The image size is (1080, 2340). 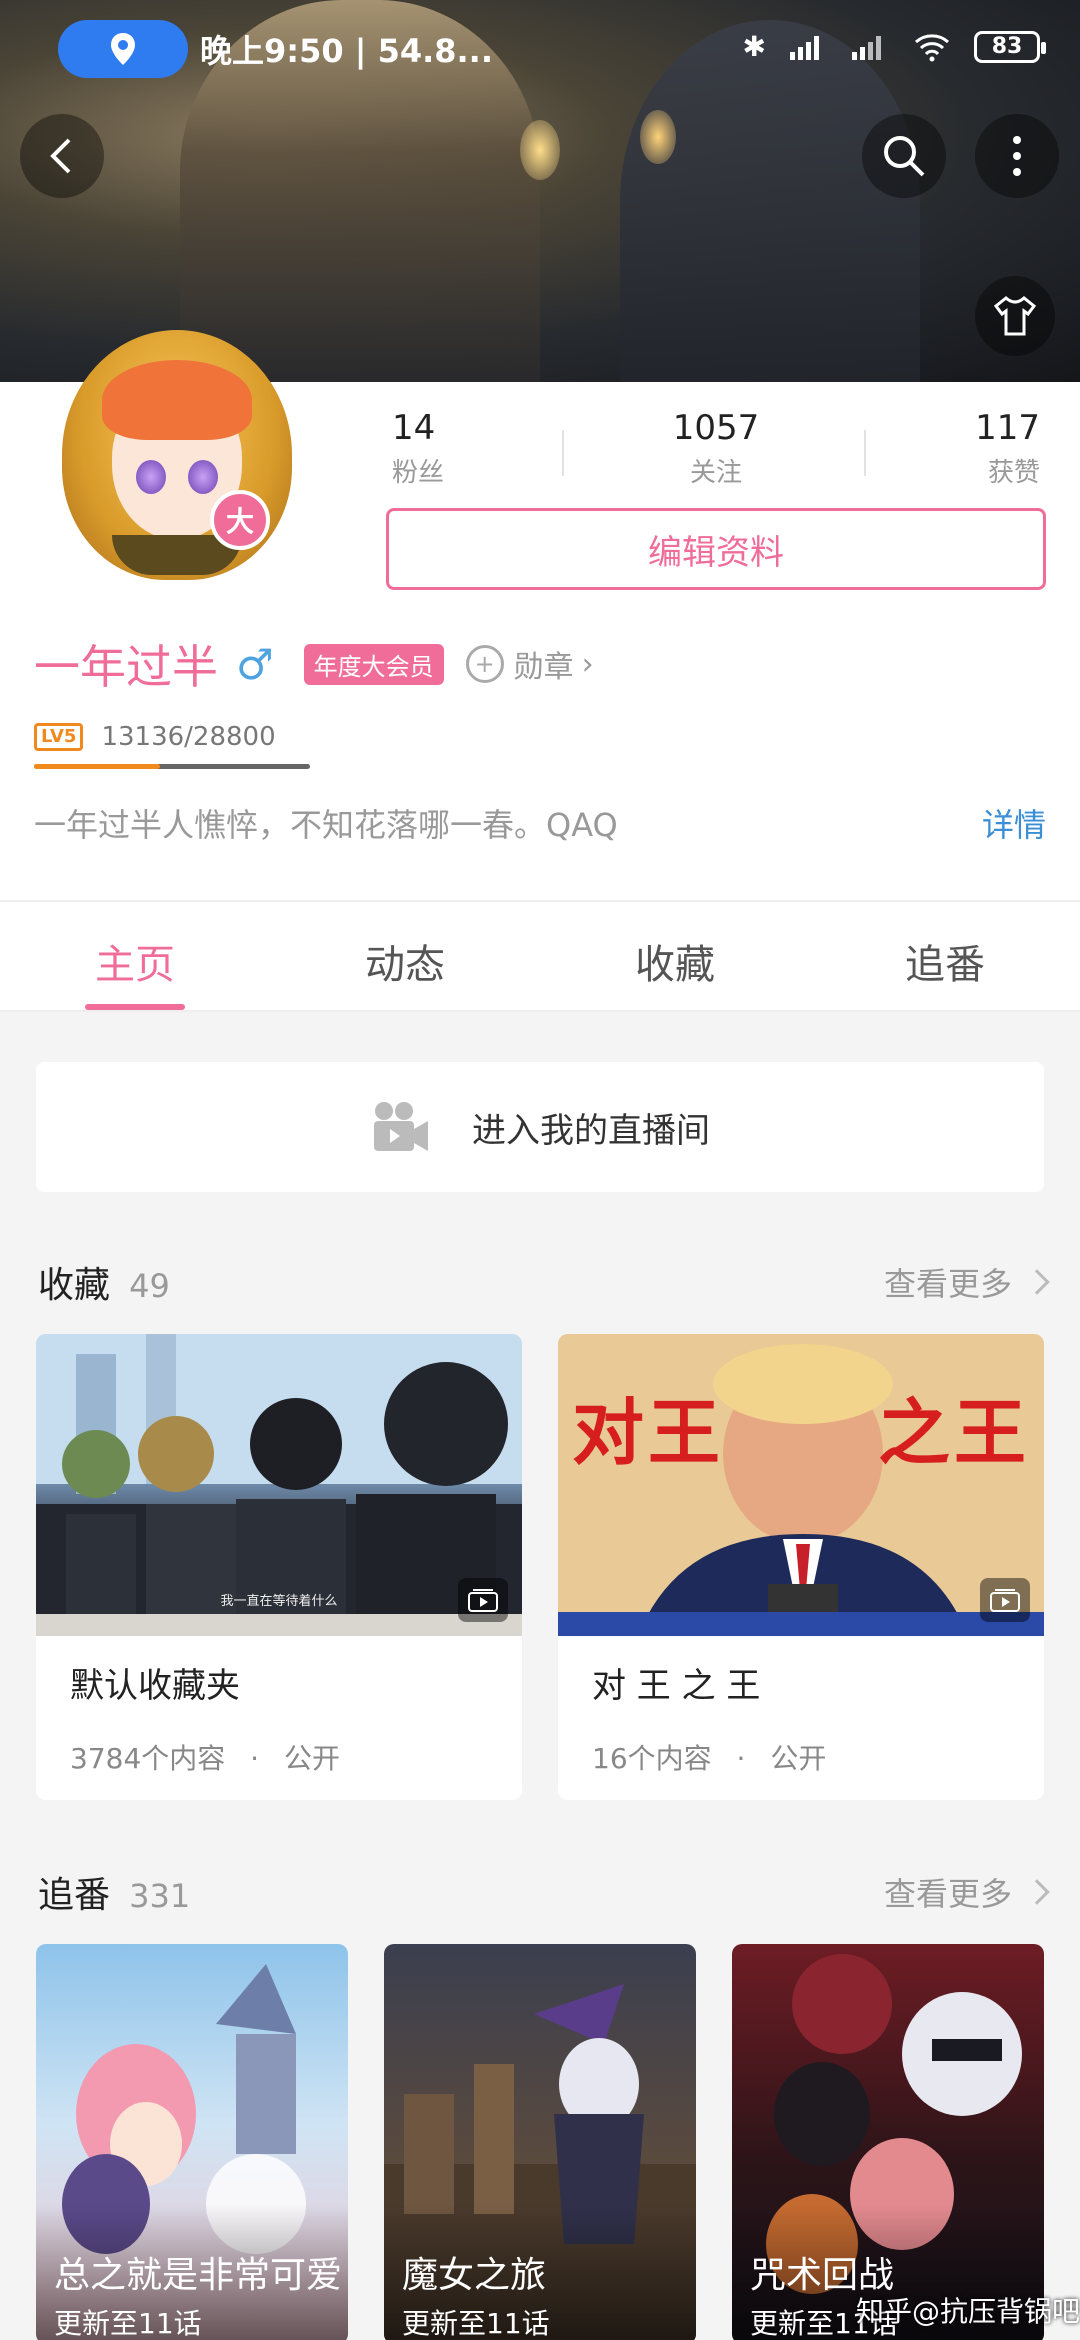 I want to click on favorite-folder-card: 我一直在等待着什么 默认收藏夹 3784个内容 · 公开, so click(x=279, y=1567).